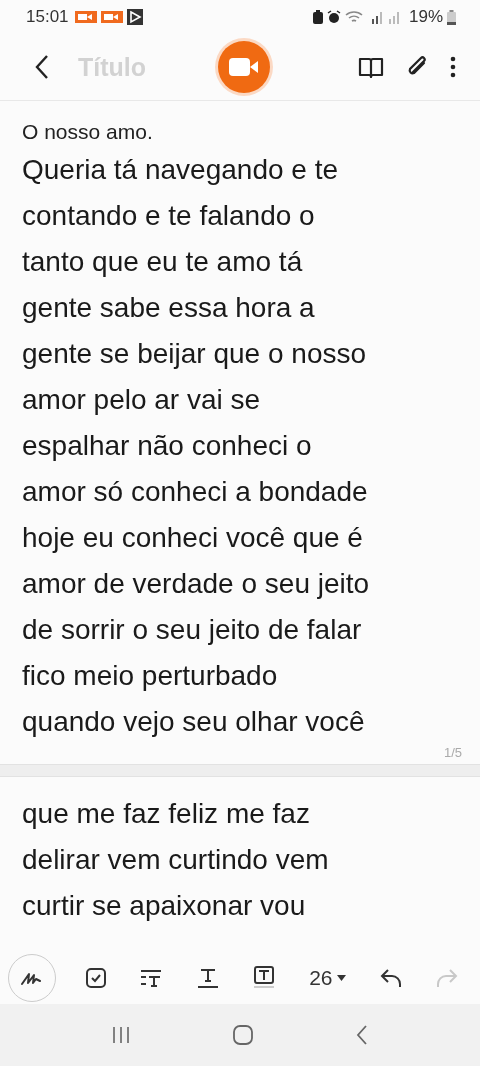 The image size is (480, 1066). I want to click on status-time: 15:01, so click(47, 17).